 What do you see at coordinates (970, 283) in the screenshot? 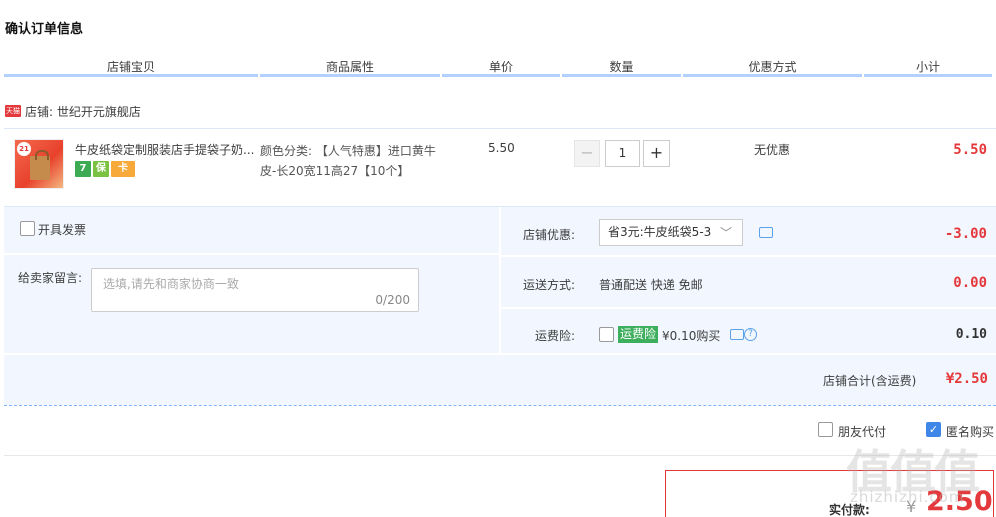
I see `shipping-fee: 0.00` at bounding box center [970, 283].